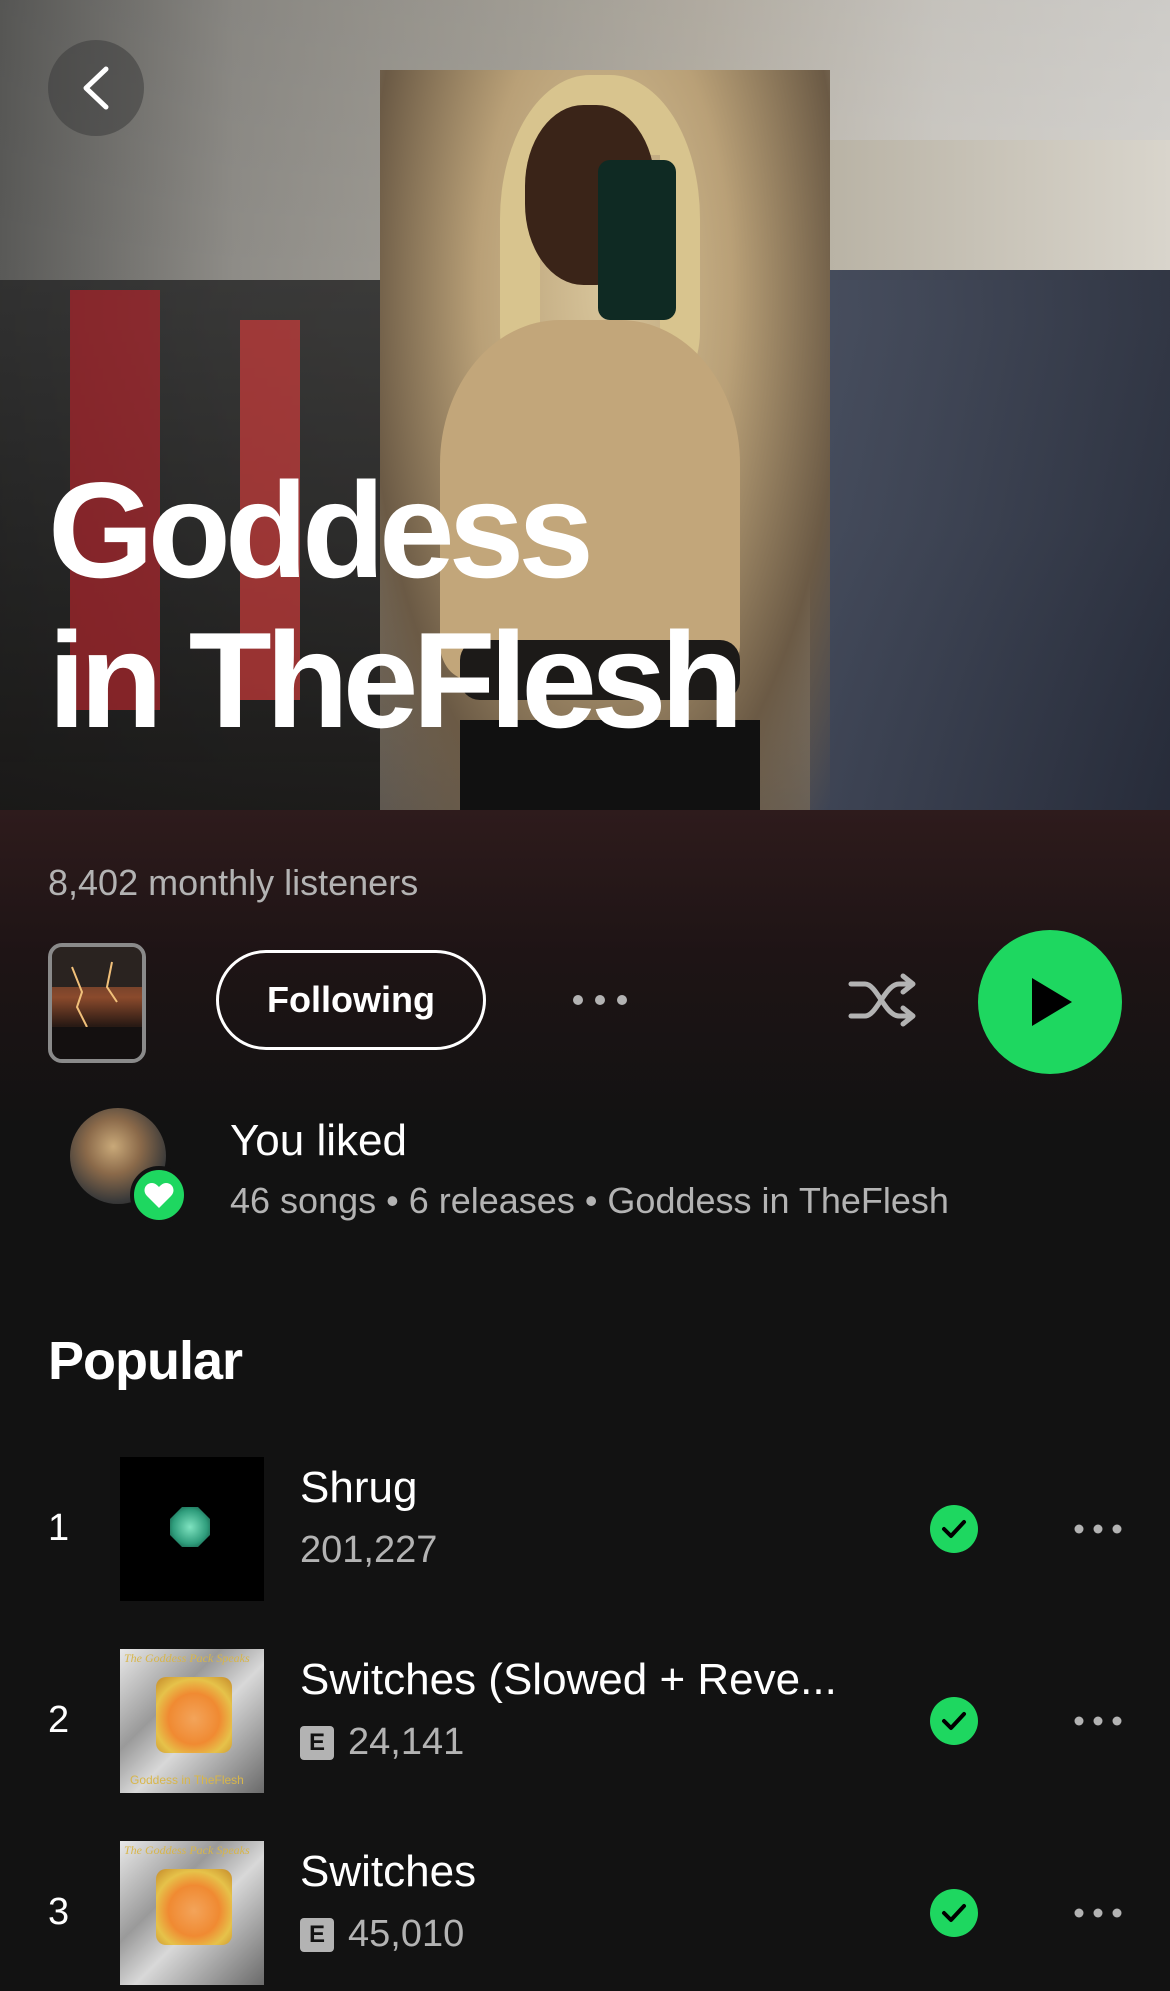 The height and width of the screenshot is (1991, 1170). What do you see at coordinates (187, 1780) in the screenshot?
I see `cover-bottom-text: Goddess in TheFlesh` at bounding box center [187, 1780].